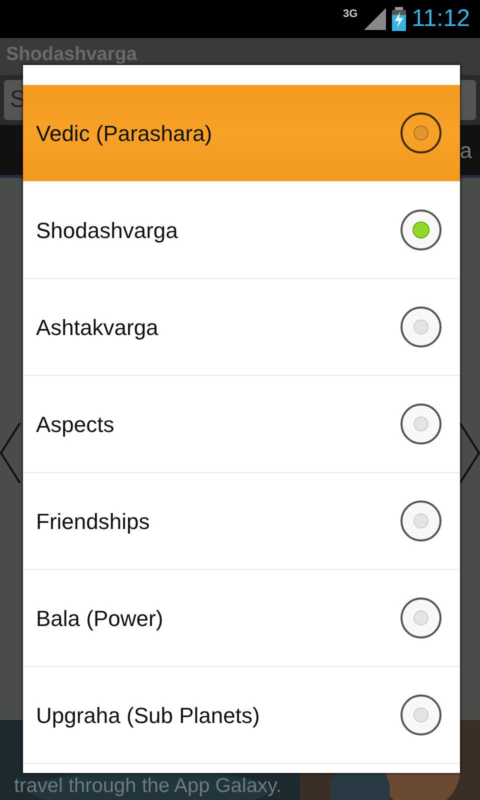  I want to click on list-item: Shodashvarga, so click(241, 230).